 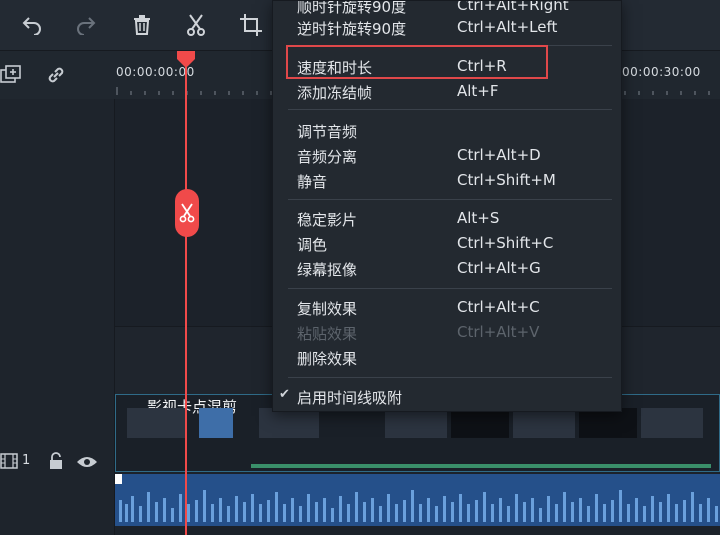 What do you see at coordinates (56, 461) in the screenshot?
I see `lock-icon` at bounding box center [56, 461].